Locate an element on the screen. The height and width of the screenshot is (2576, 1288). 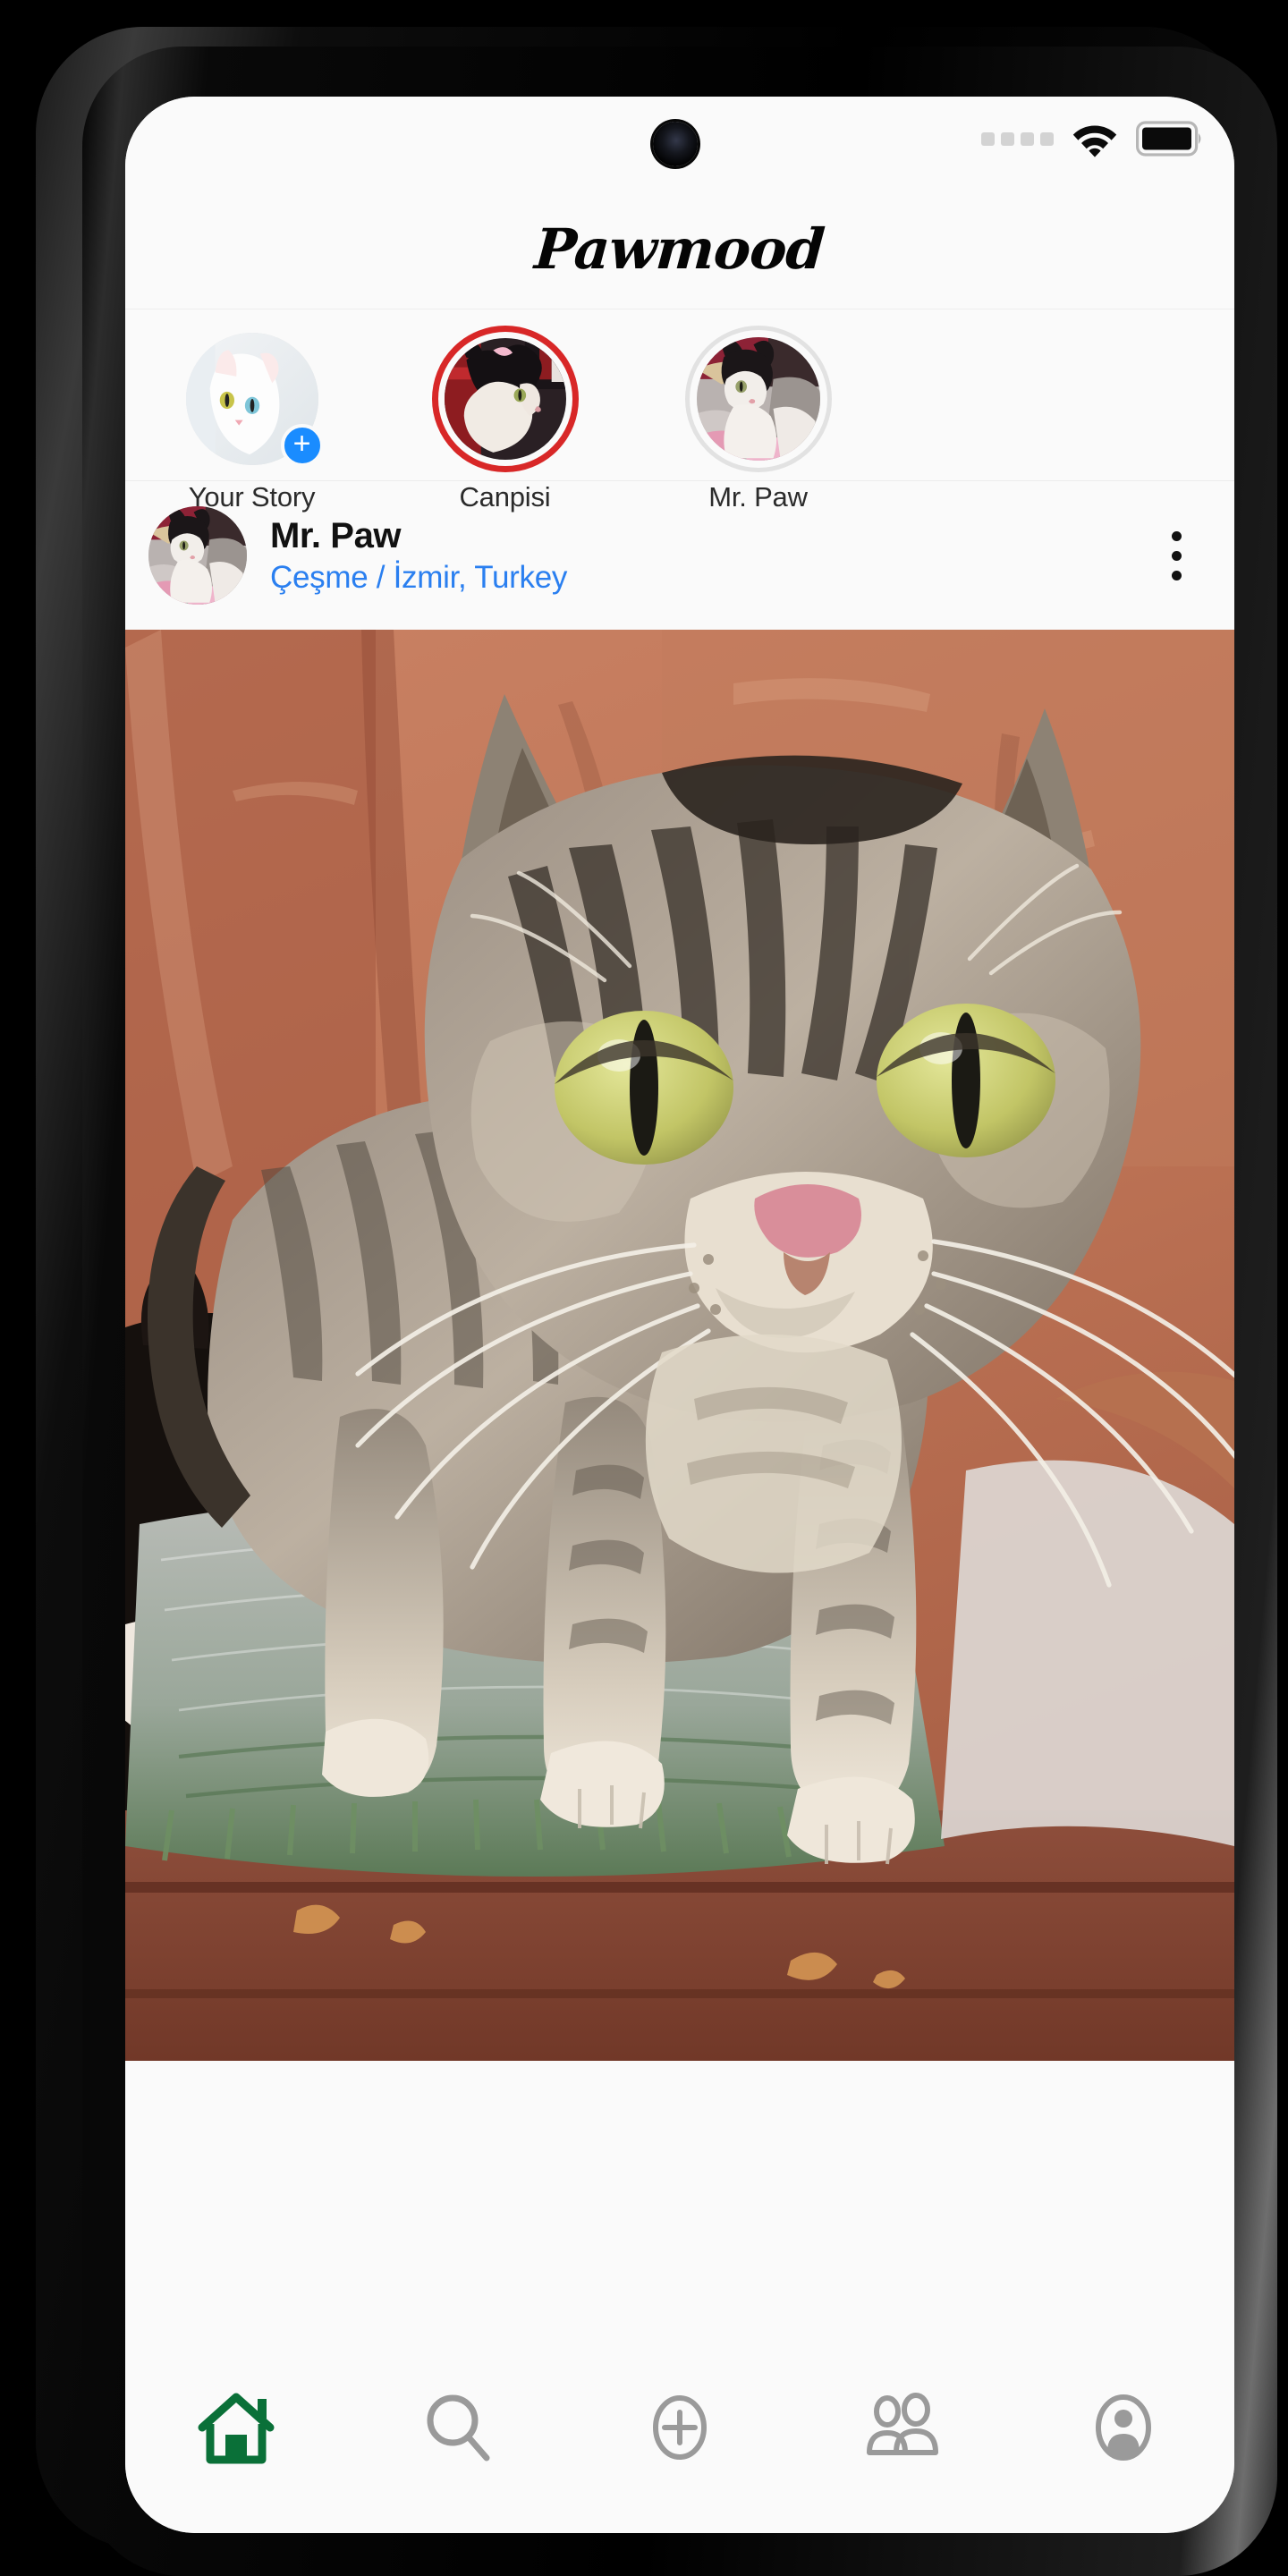
plus-icon: + is located at coordinates (301, 444).